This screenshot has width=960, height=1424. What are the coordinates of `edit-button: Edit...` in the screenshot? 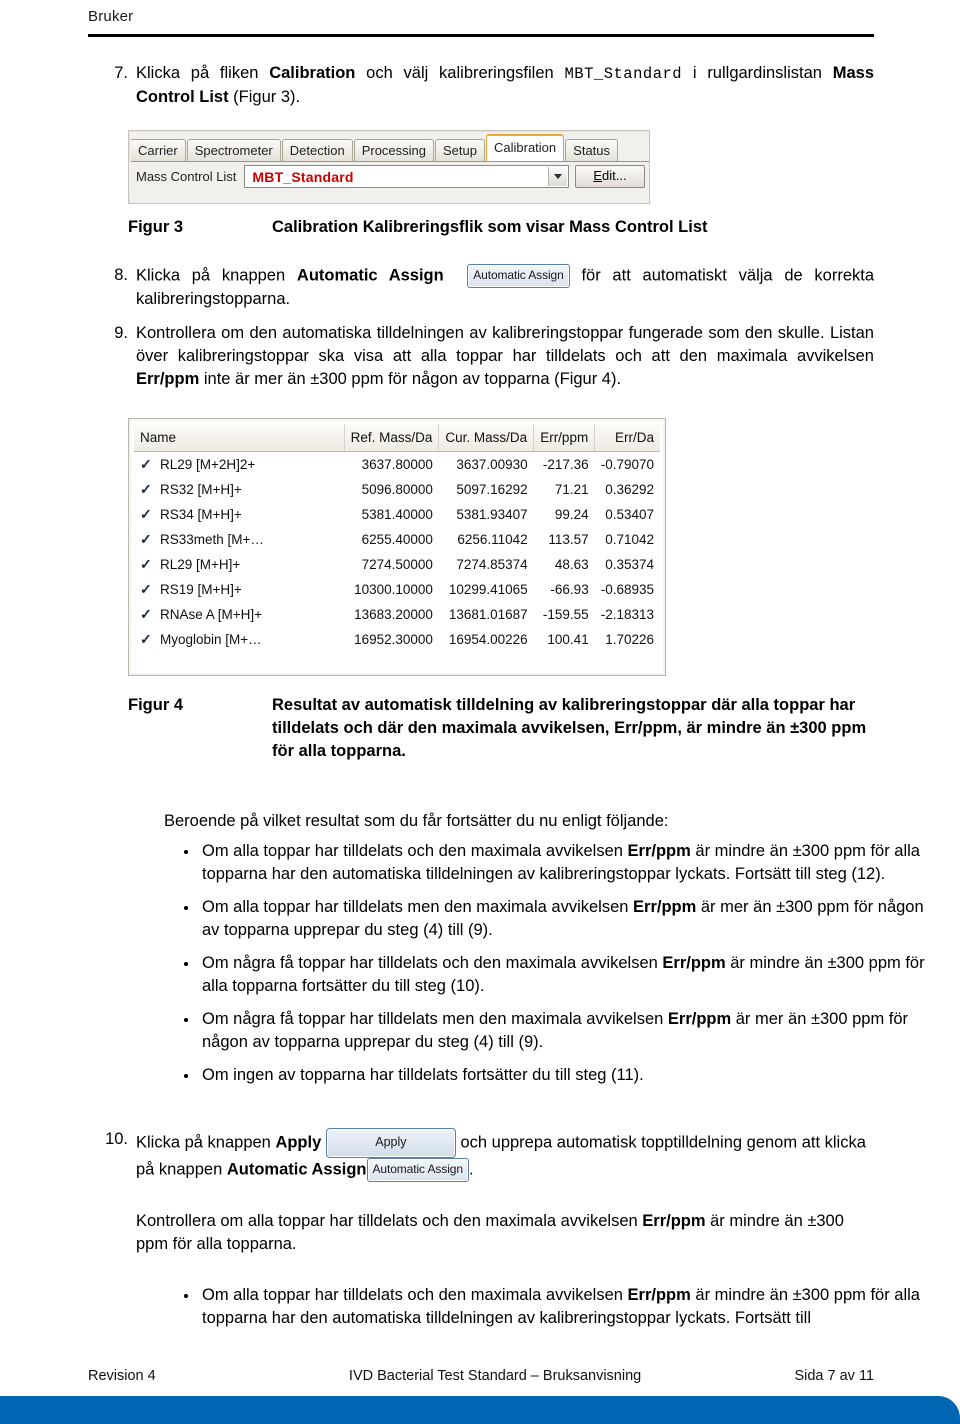 It's located at (610, 176).